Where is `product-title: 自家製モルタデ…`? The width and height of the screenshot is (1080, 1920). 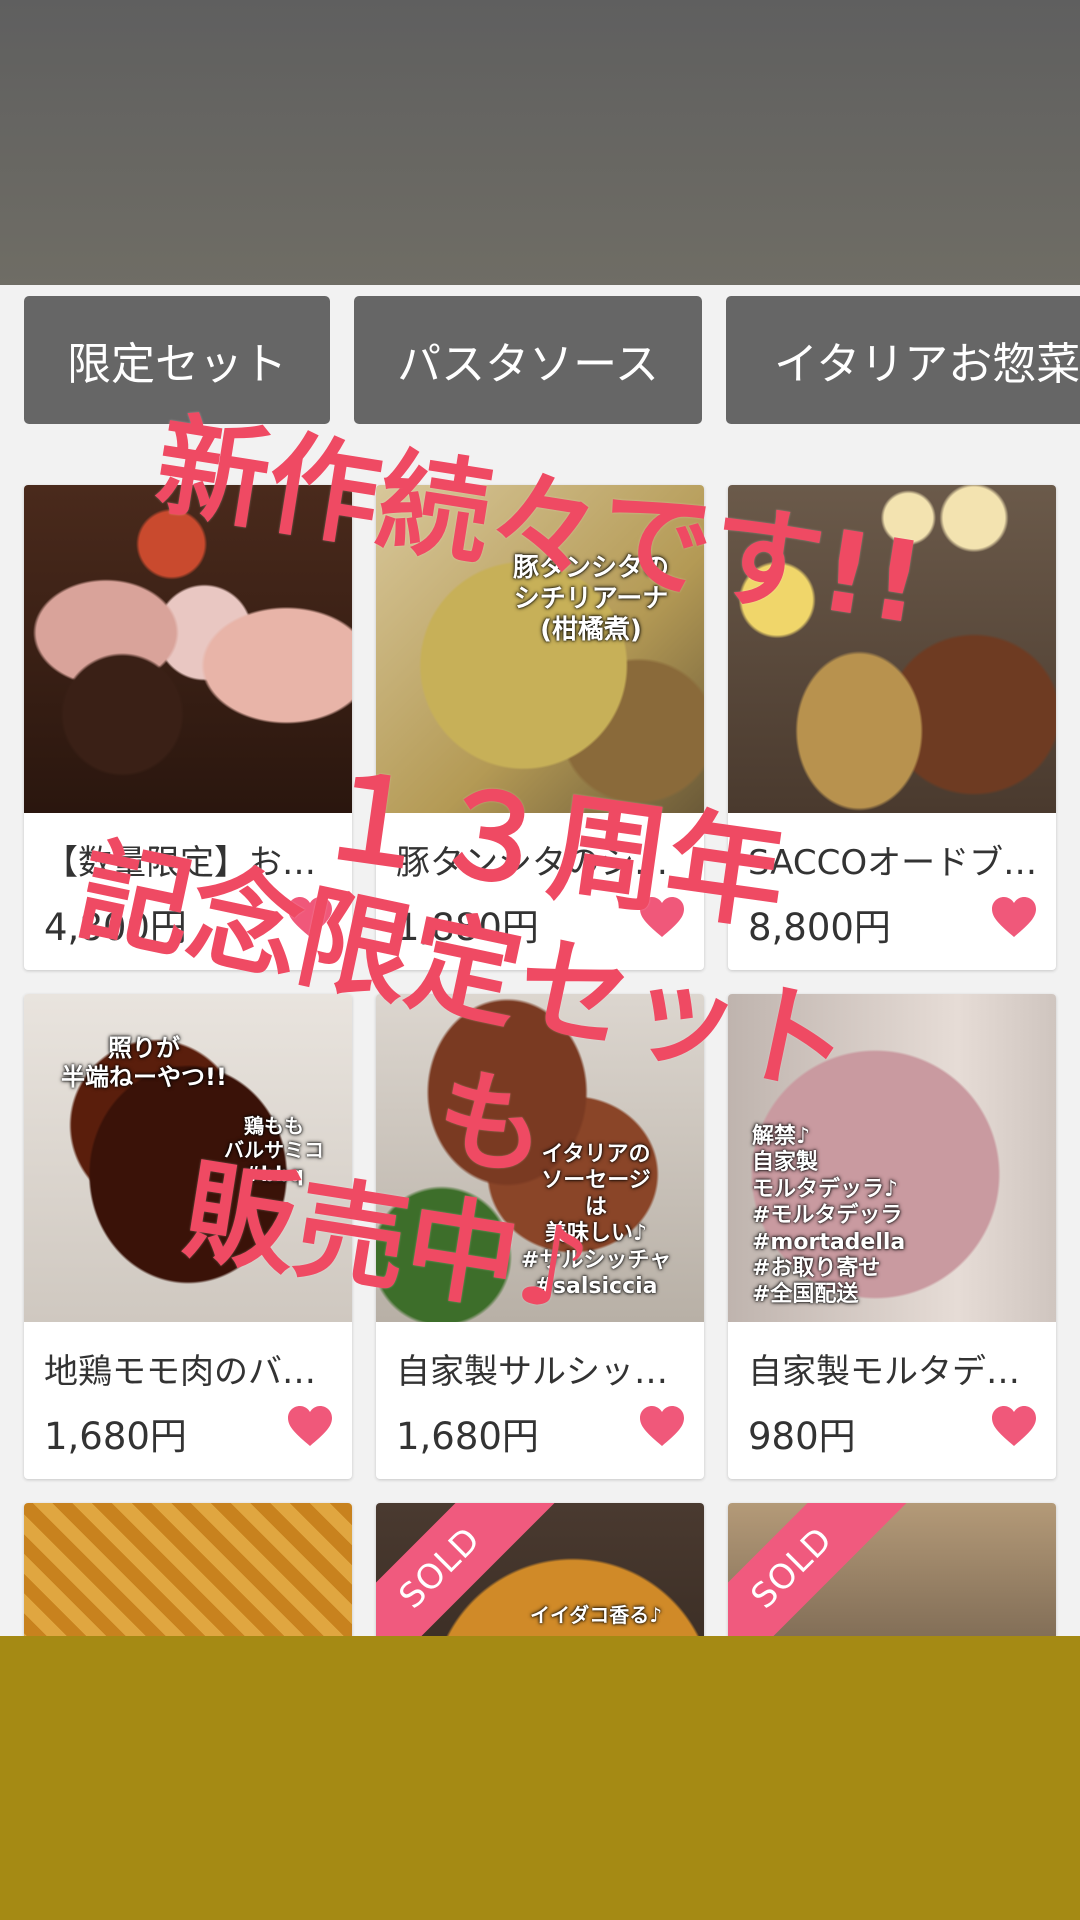
product-title: 自家製モルタデ… is located at coordinates (884, 1372).